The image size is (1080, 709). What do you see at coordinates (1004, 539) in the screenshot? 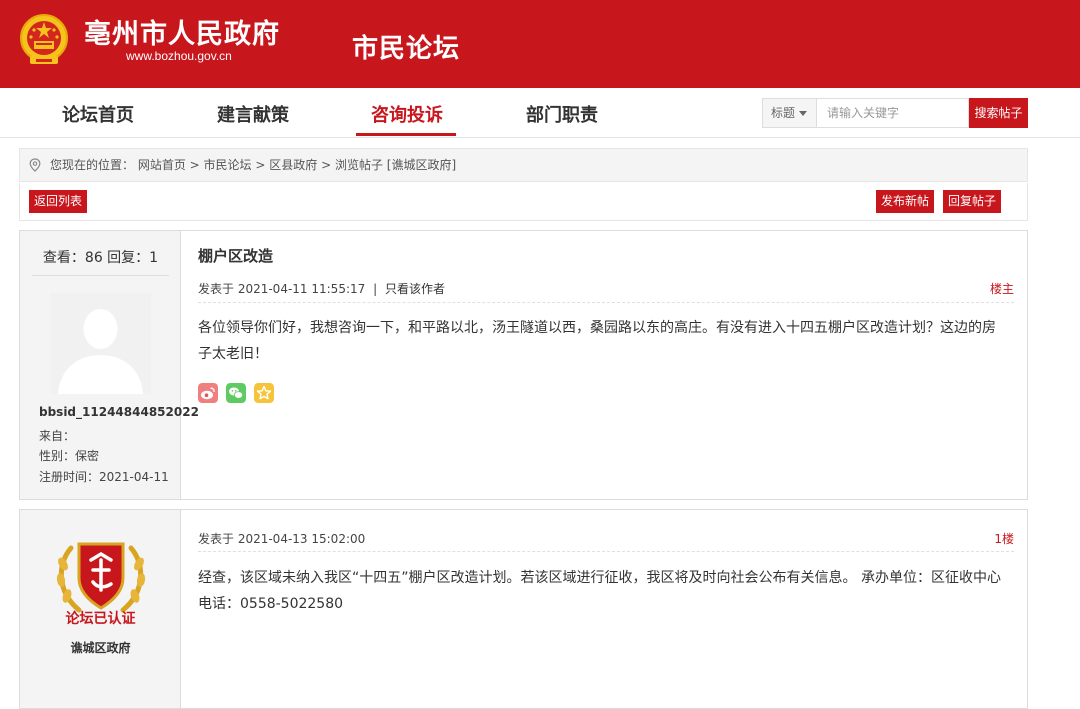
I see `floor-label: 1楼` at bounding box center [1004, 539].